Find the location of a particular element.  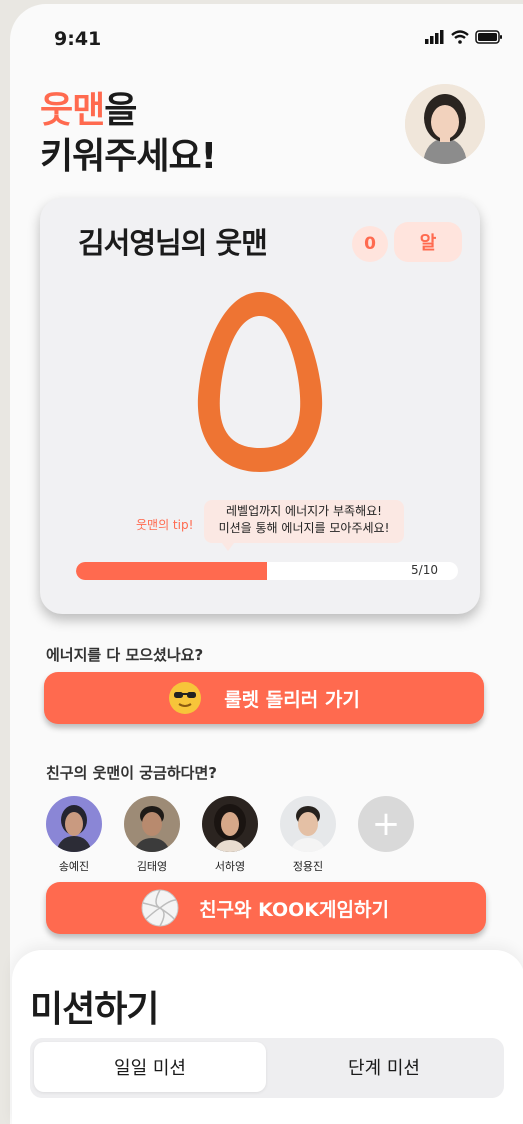

plus-icon: + is located at coordinates (386, 824).